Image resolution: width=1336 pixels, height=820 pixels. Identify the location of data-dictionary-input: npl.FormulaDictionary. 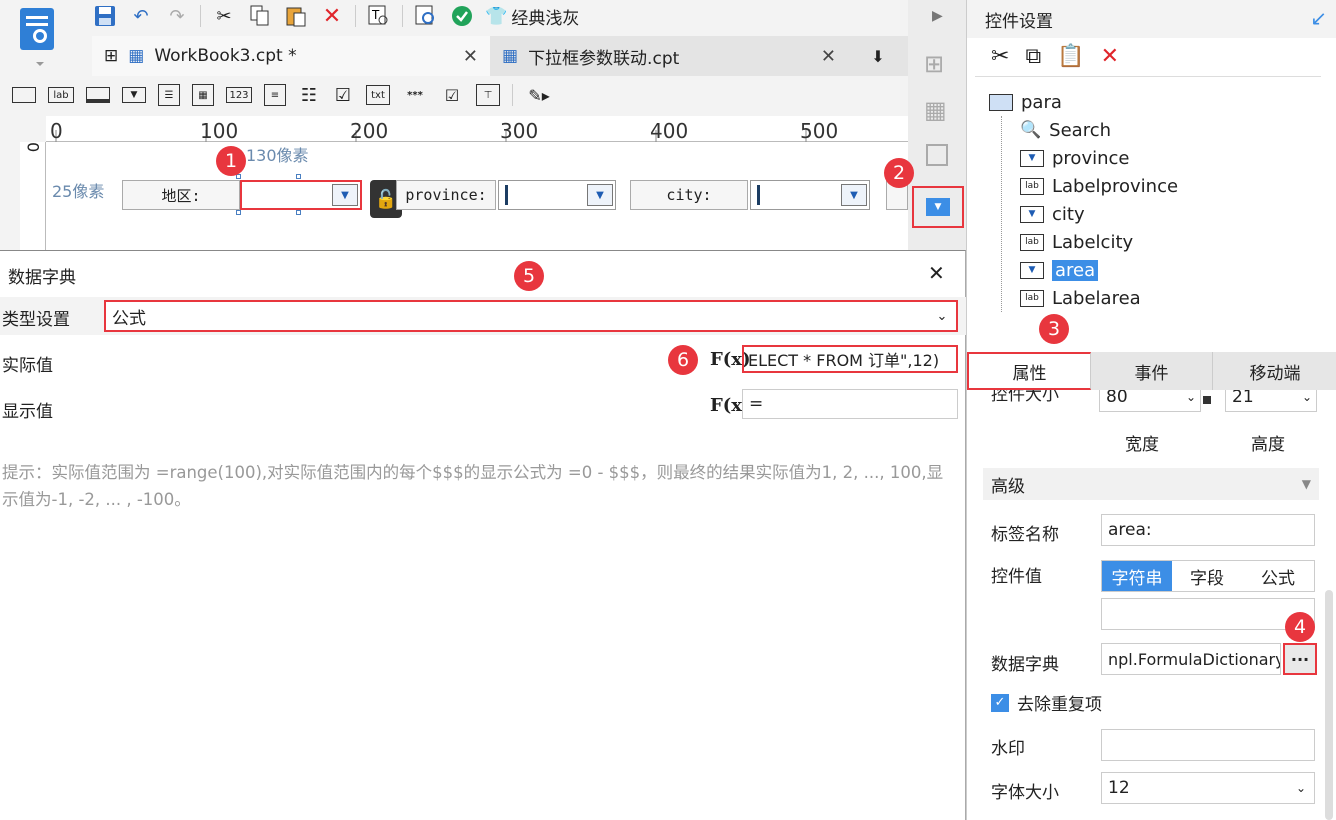
(1191, 659).